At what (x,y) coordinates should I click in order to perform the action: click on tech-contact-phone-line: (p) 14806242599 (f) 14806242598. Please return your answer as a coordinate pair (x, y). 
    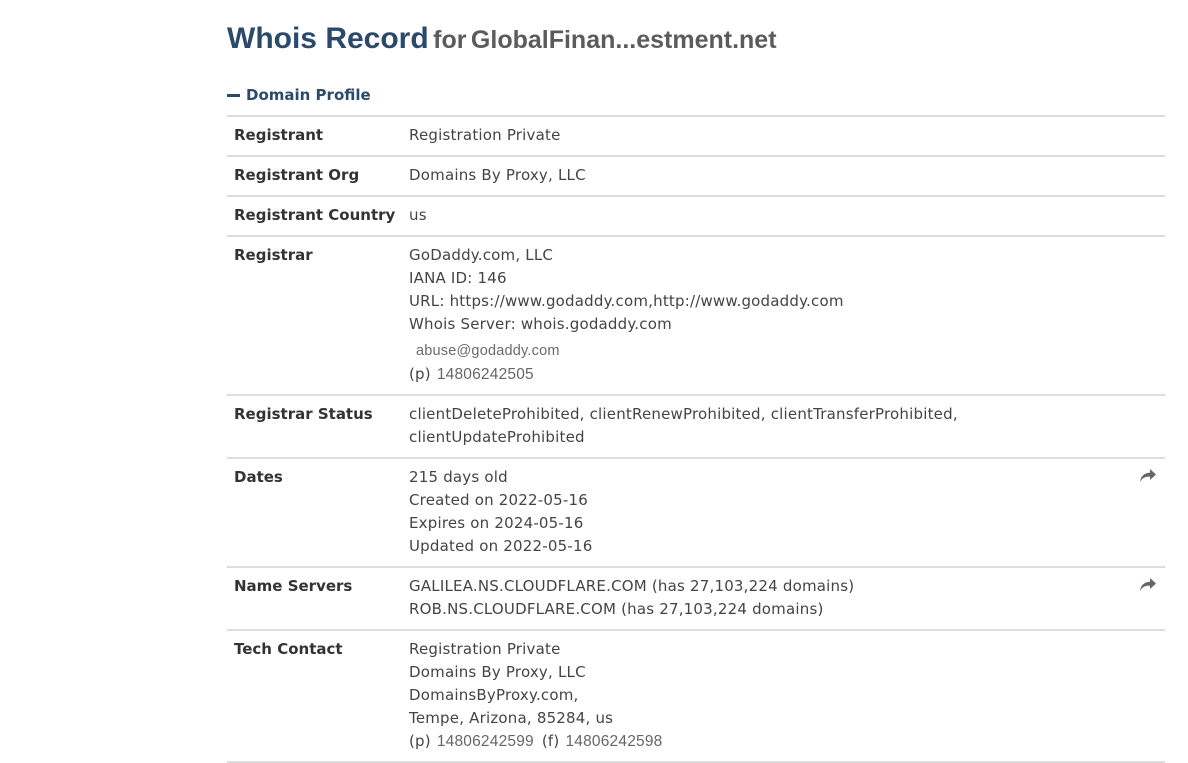
    Looking at the image, I should click on (539, 741).